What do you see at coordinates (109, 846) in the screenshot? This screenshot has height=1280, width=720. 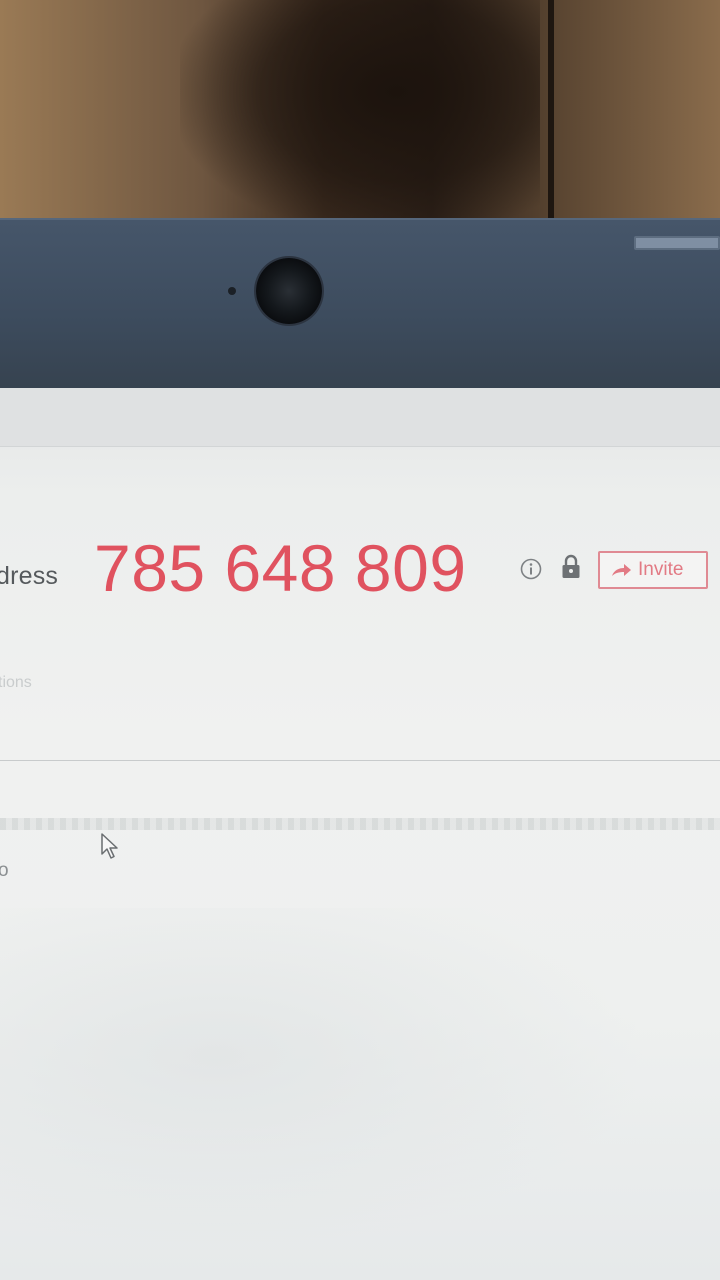 I see `mouse-pointer-icon` at bounding box center [109, 846].